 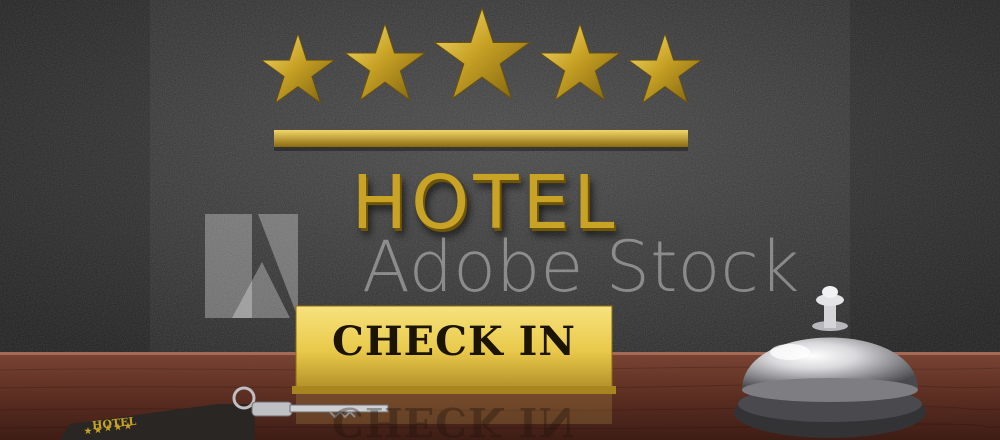 I want to click on gold-divider-bar, so click(x=481, y=138).